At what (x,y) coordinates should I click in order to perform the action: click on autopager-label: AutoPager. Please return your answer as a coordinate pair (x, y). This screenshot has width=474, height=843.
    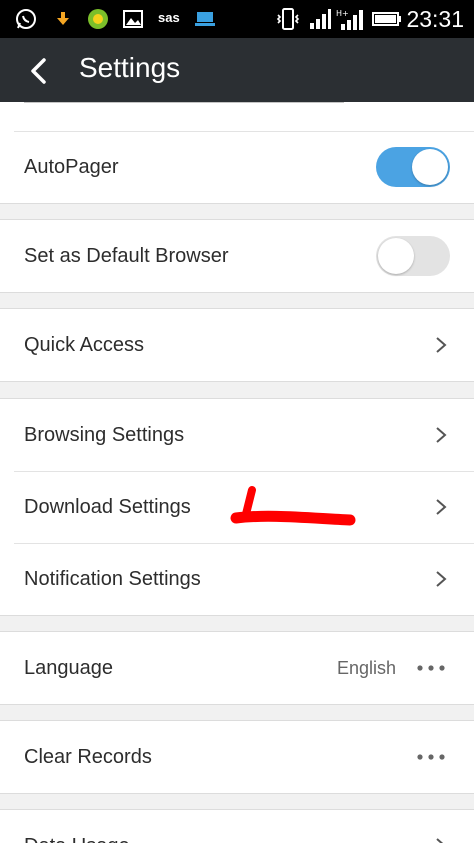
    Looking at the image, I should click on (71, 167).